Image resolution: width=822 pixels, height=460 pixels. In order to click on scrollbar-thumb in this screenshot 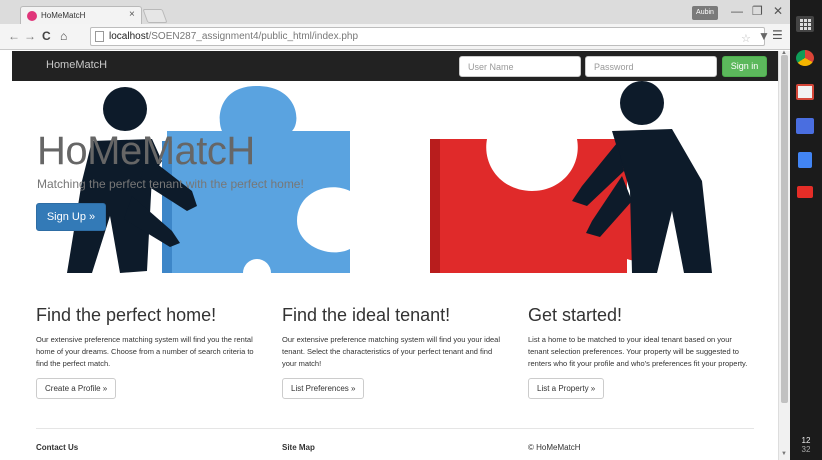, I will do `click(784, 229)`.